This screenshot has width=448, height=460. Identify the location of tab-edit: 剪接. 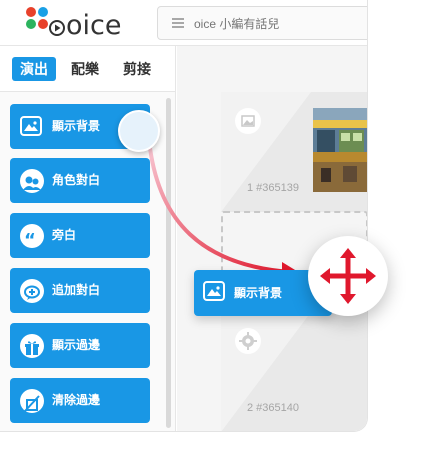
(137, 69).